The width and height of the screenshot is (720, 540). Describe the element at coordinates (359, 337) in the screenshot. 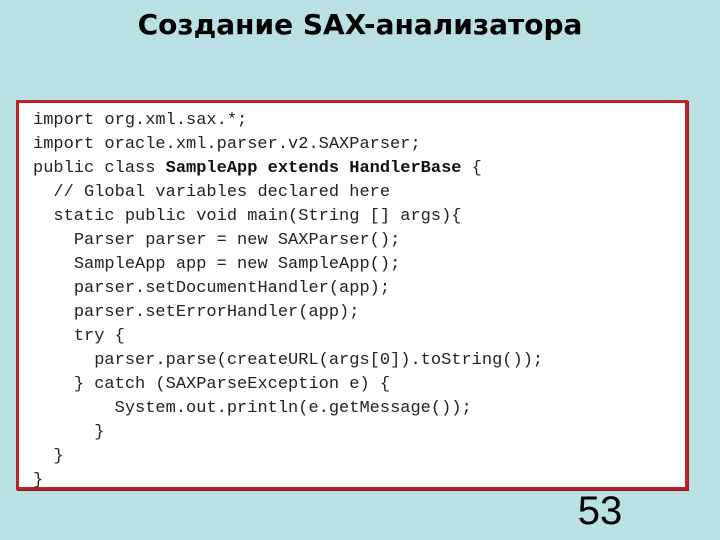

I see `code-line: try {` at that location.